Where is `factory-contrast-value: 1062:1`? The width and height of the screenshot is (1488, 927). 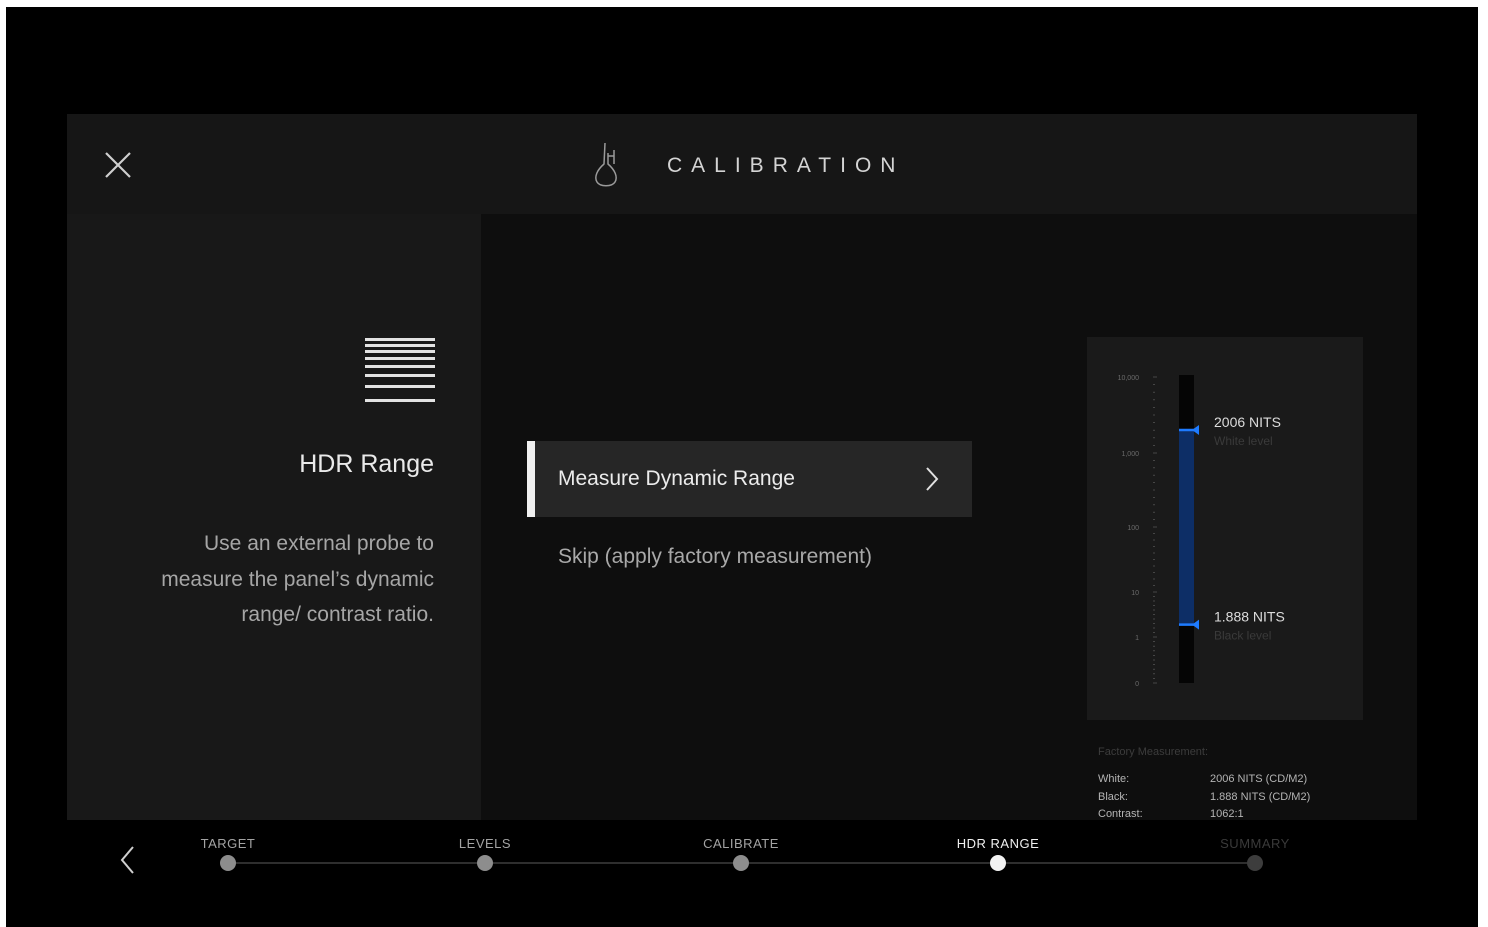
factory-contrast-value: 1062:1 is located at coordinates (1227, 814).